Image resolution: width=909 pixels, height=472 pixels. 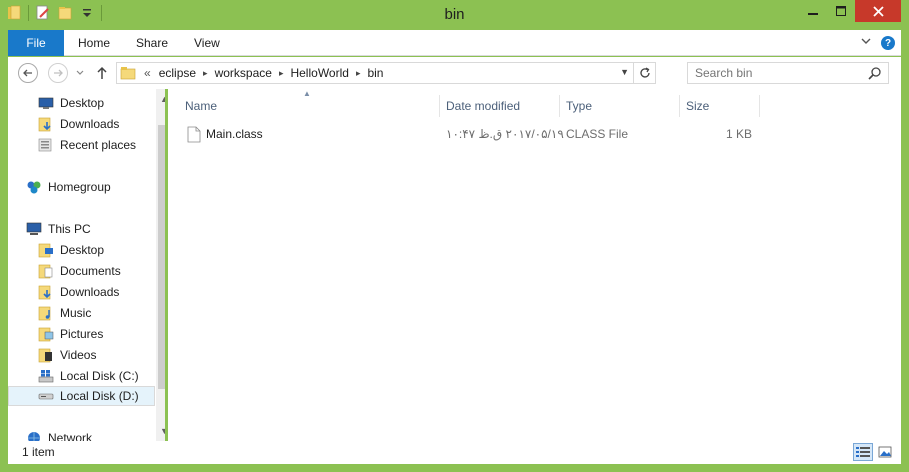 I want to click on column-header-size: Size, so click(x=697, y=106).